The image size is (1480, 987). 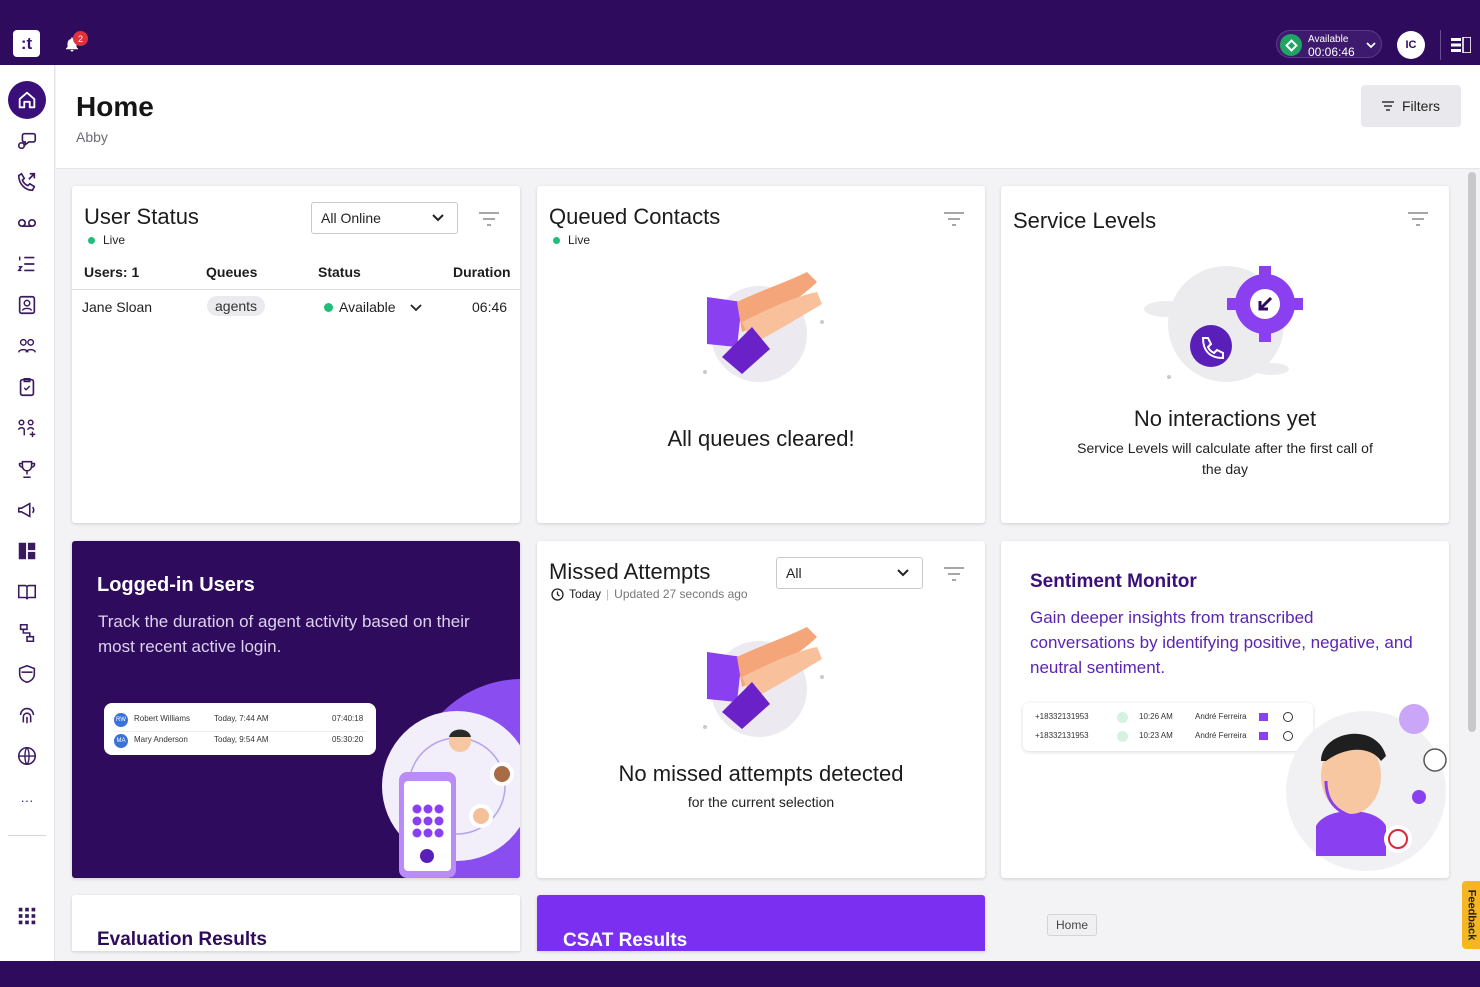 I want to click on sidebar-item-voicemail, so click(x=27, y=223).